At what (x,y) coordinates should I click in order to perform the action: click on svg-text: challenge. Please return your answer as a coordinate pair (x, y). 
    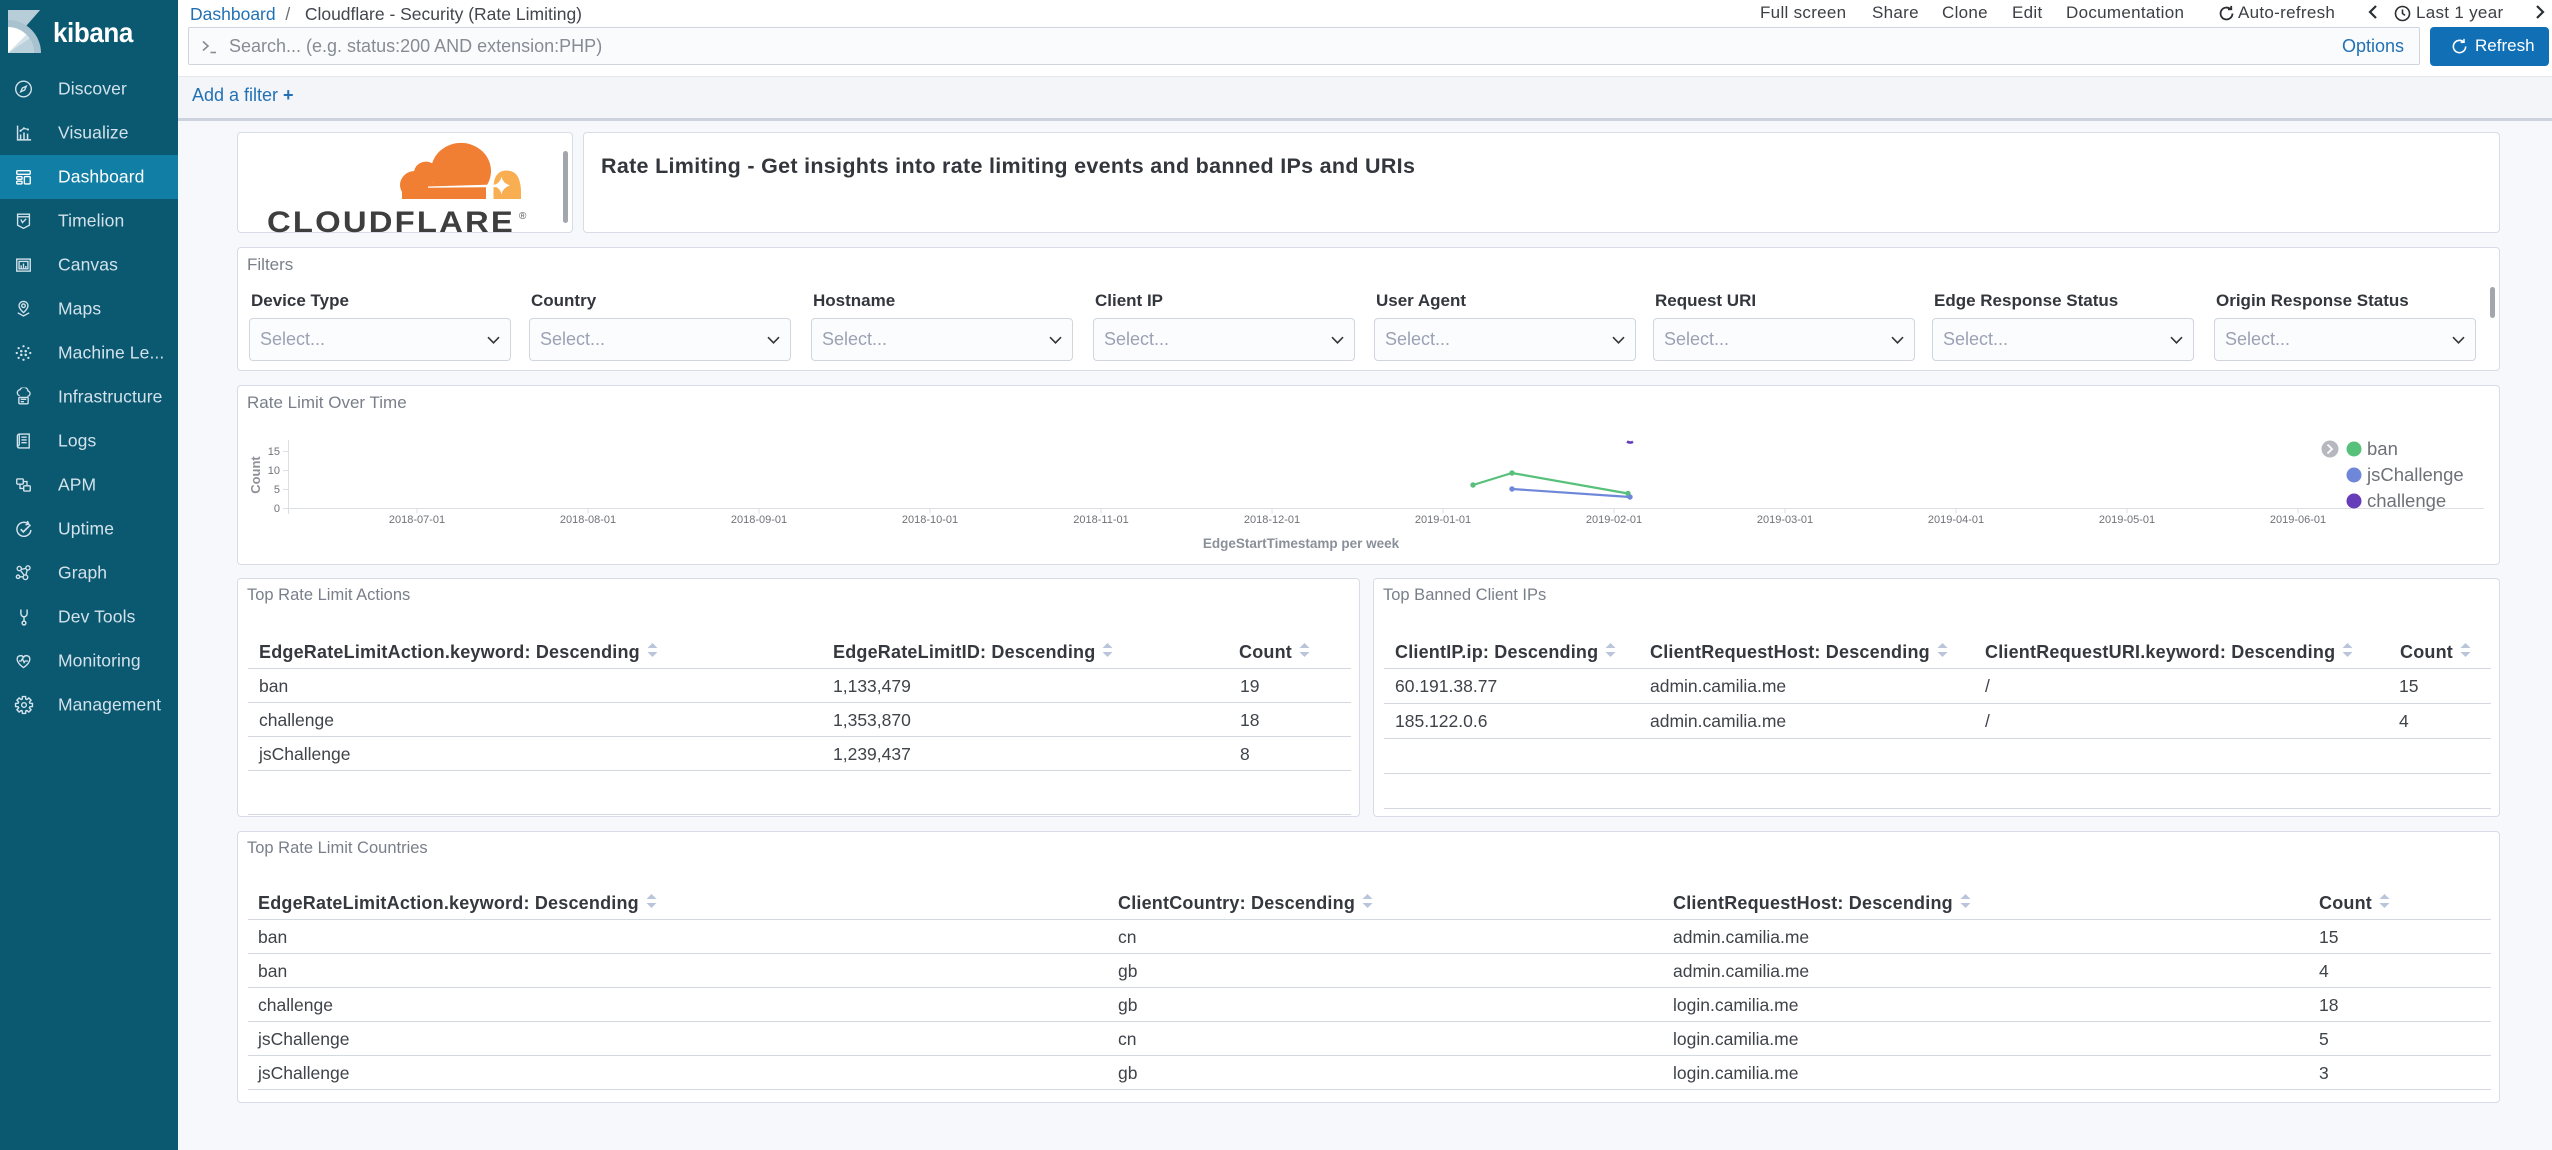
    Looking at the image, I should click on (2406, 500).